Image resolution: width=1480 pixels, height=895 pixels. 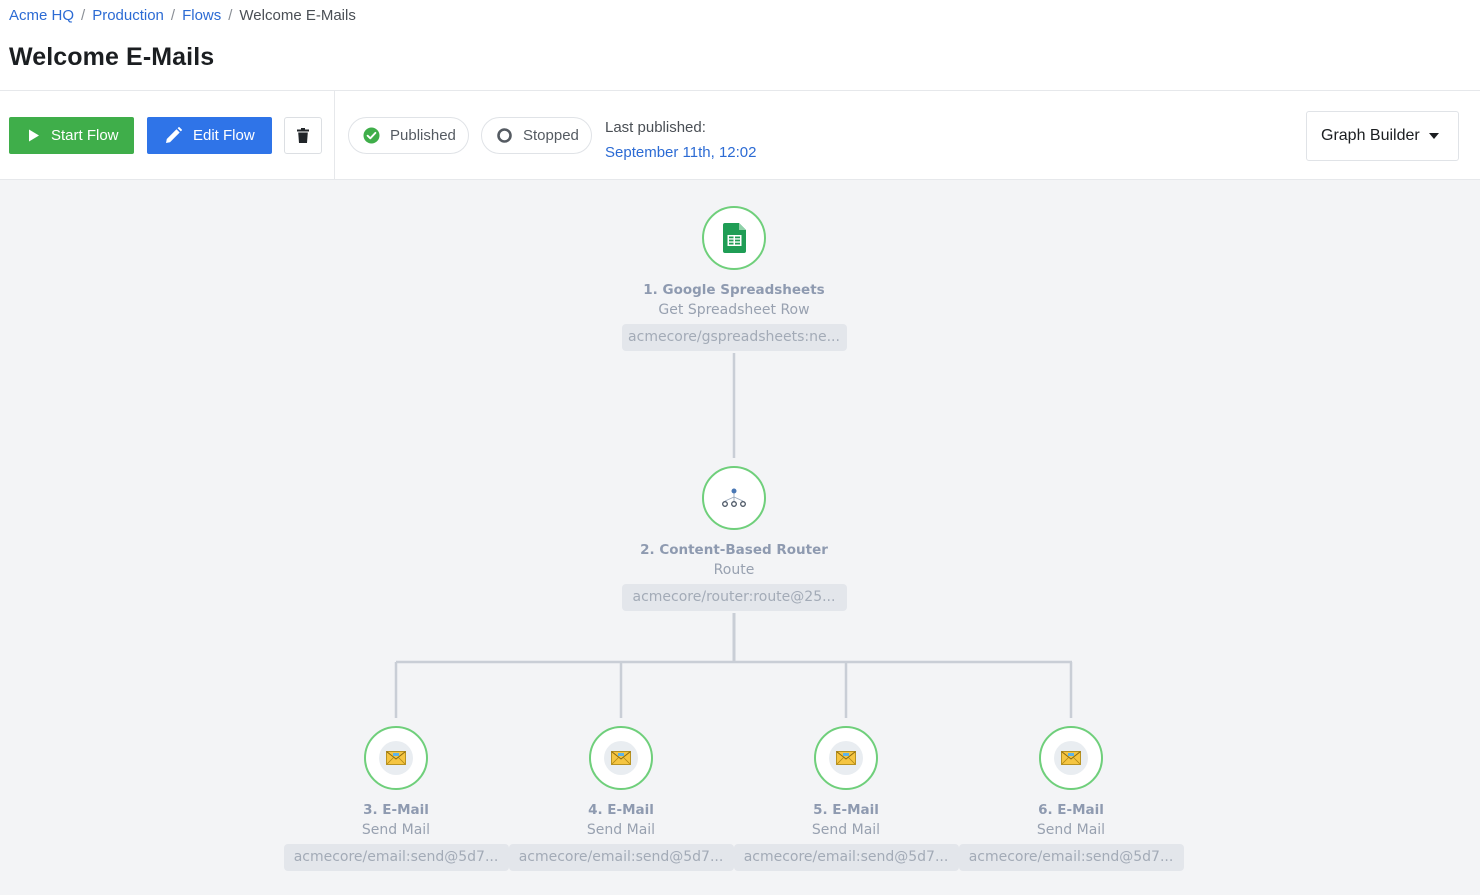 I want to click on pencil-icon, so click(x=173, y=135).